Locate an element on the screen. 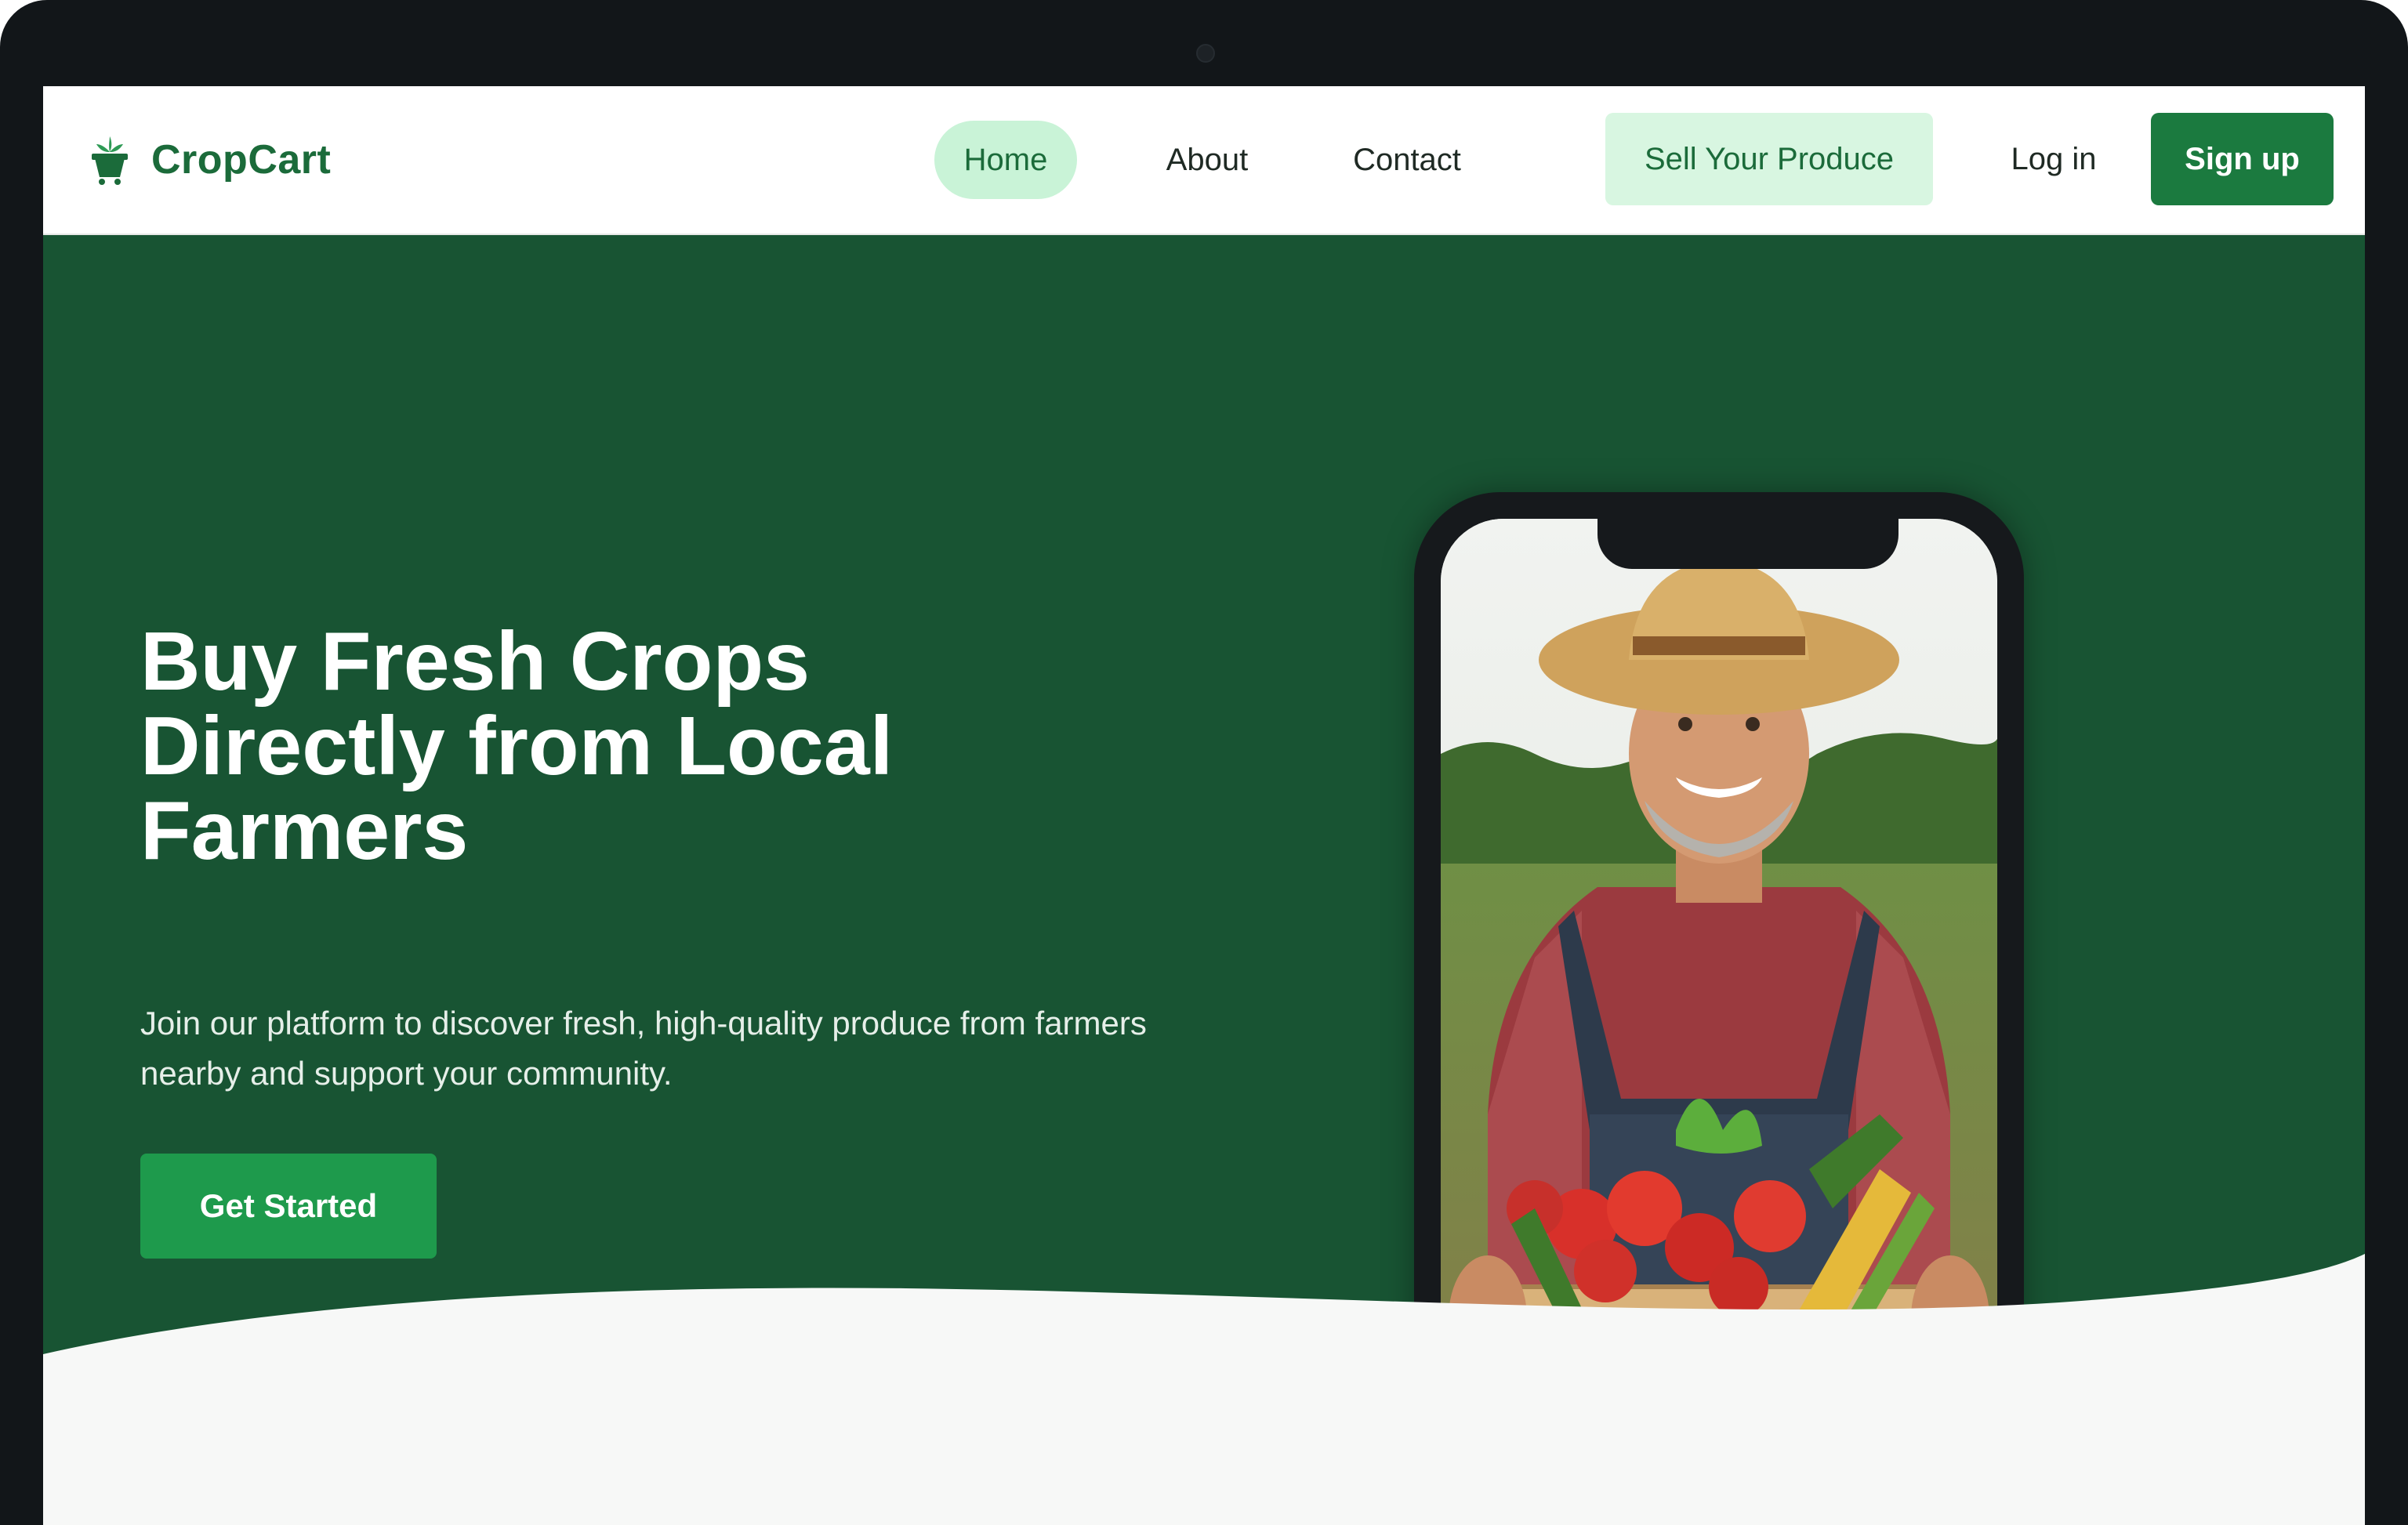 The image size is (2408, 1525). brand-logo: CropCart is located at coordinates (210, 160).